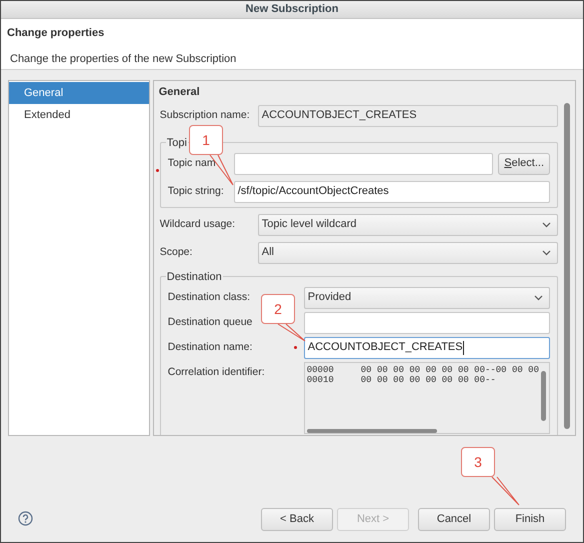  I want to click on field-label: Wildcard usage:, so click(198, 224).